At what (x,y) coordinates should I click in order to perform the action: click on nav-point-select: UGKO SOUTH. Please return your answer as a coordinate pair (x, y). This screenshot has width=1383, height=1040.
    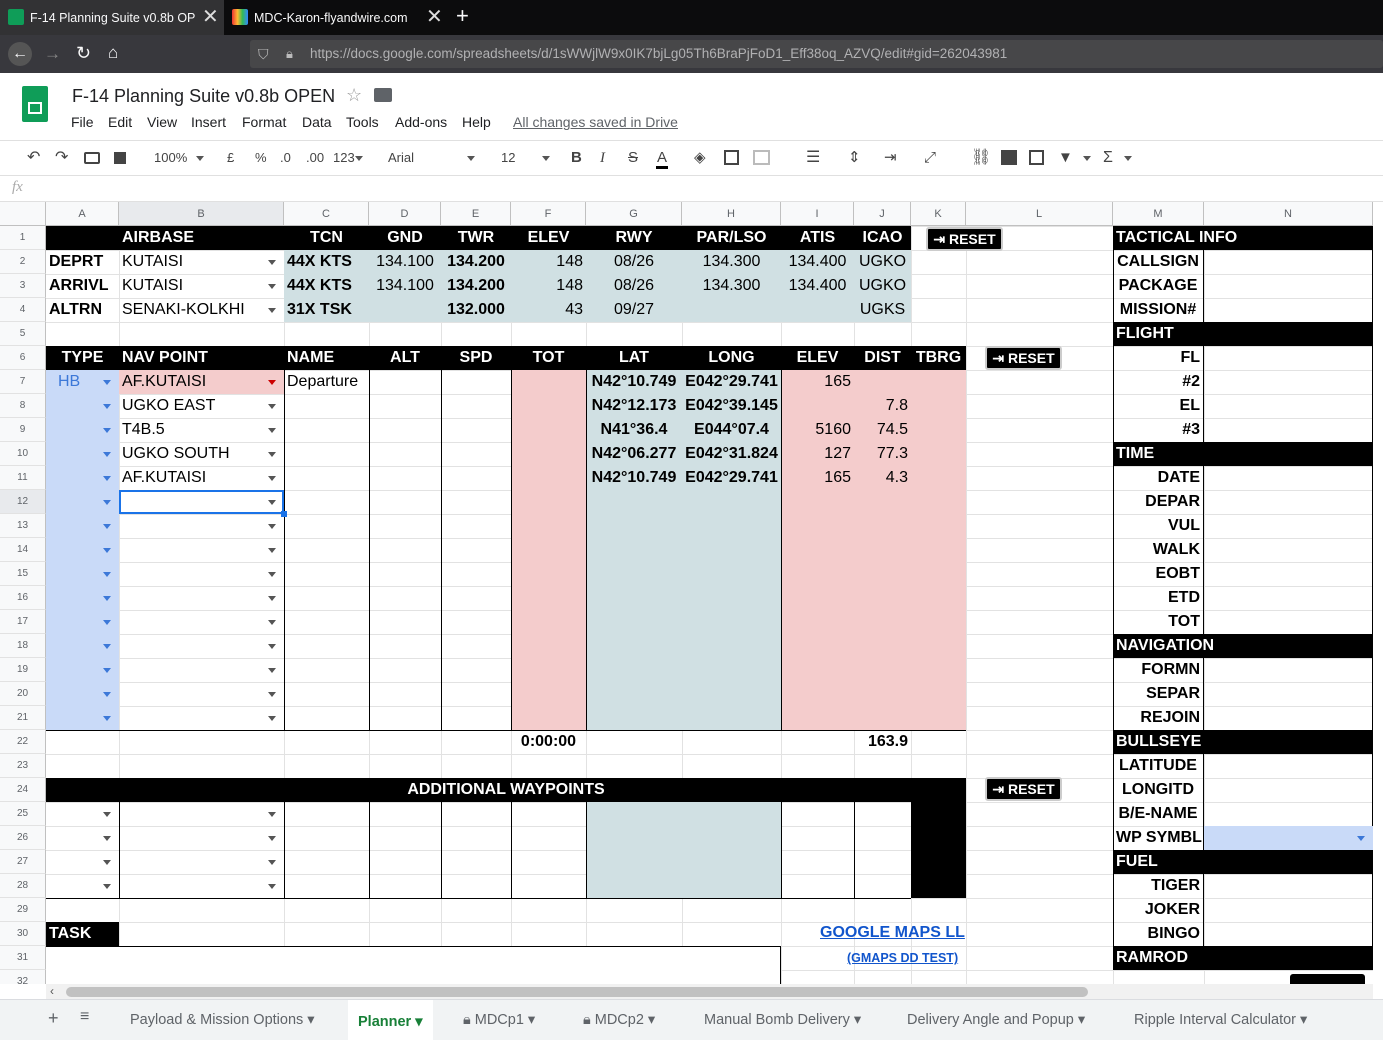
    Looking at the image, I should click on (201, 454).